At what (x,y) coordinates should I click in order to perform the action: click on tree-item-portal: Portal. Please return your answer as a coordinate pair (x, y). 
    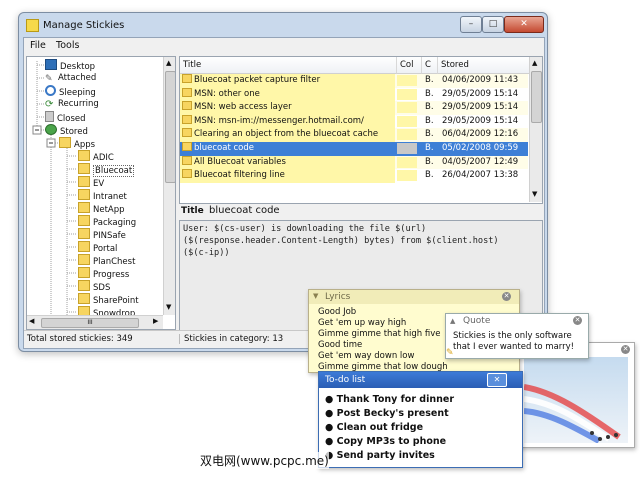
    Looking at the image, I should click on (97, 247).